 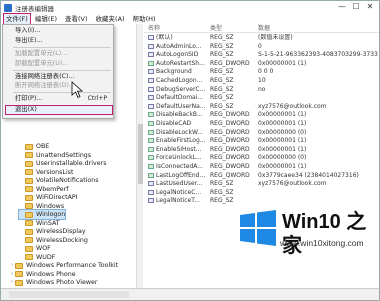 I want to click on value-row: DisableCAD REG_DWORD 0x00000001 (1), so click(x=261, y=124).